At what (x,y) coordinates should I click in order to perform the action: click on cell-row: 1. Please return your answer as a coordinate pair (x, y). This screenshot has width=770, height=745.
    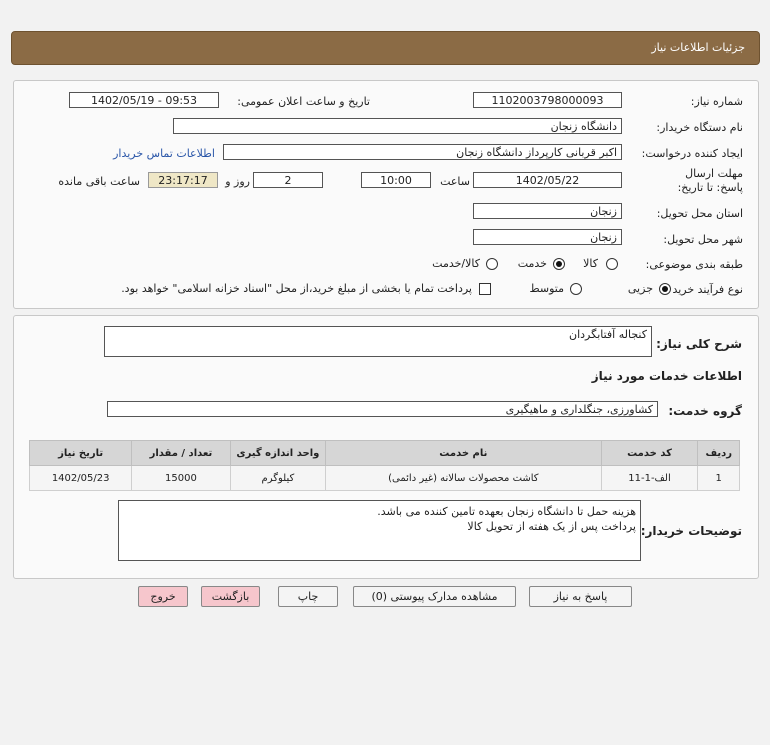
    Looking at the image, I should click on (718, 478).